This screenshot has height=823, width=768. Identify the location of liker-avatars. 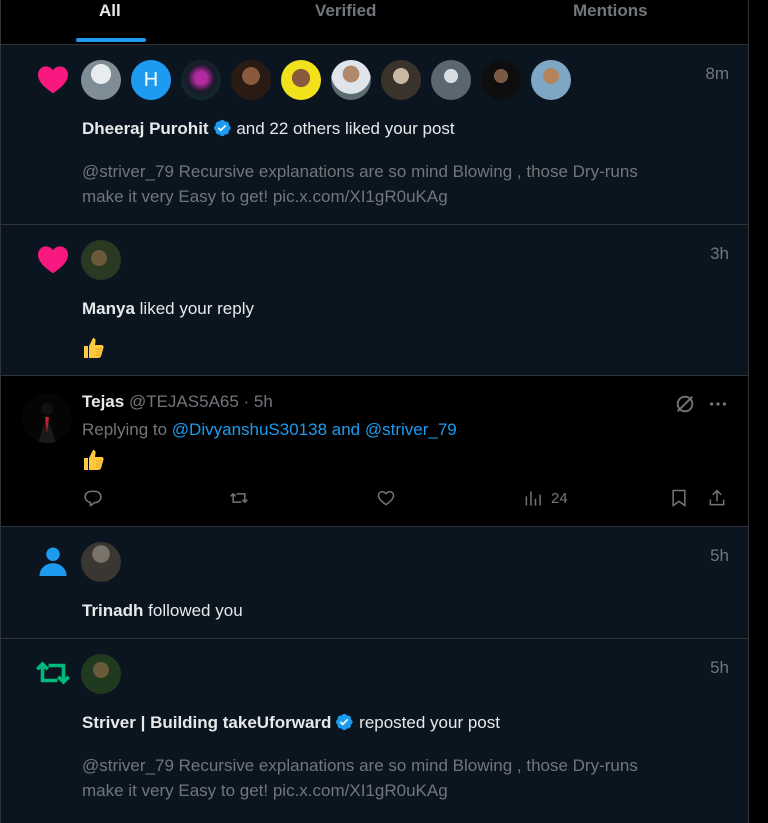
(101, 260).